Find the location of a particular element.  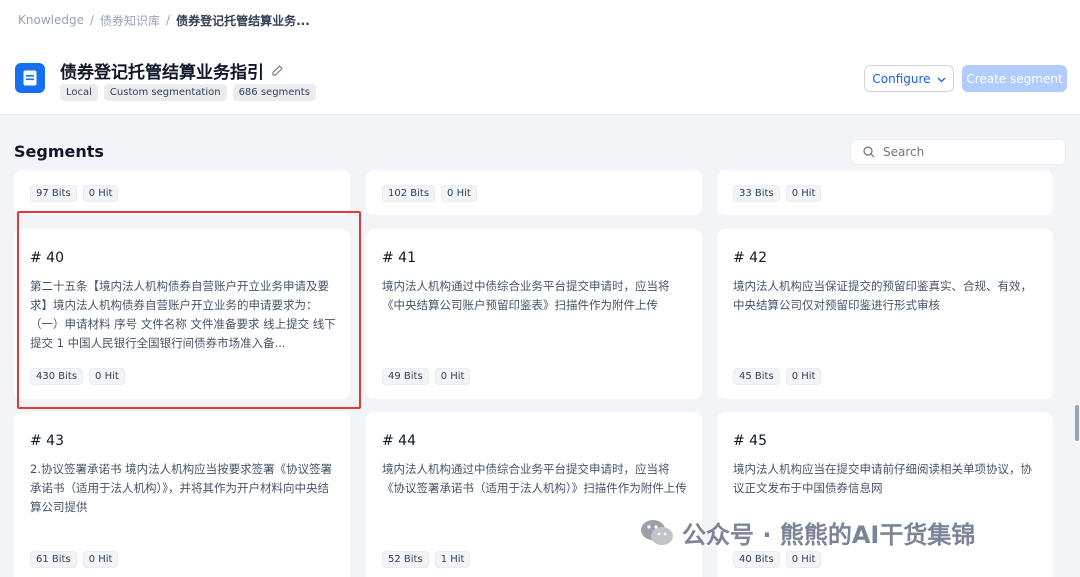

hit-badge: 1 Hit is located at coordinates (452, 559).